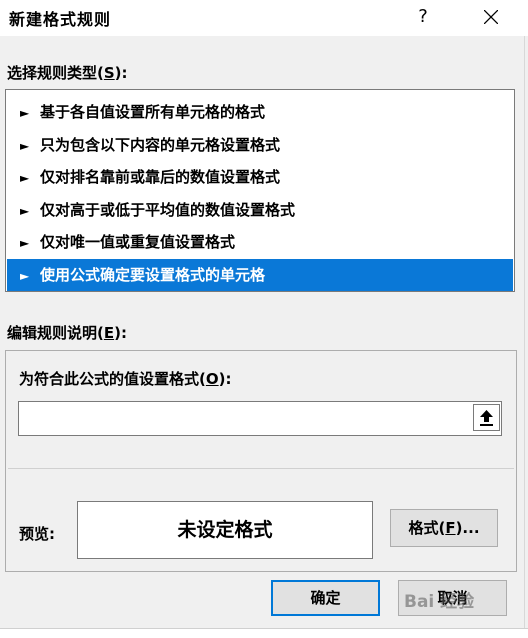  What do you see at coordinates (261, 468) in the screenshot?
I see `separator` at bounding box center [261, 468].